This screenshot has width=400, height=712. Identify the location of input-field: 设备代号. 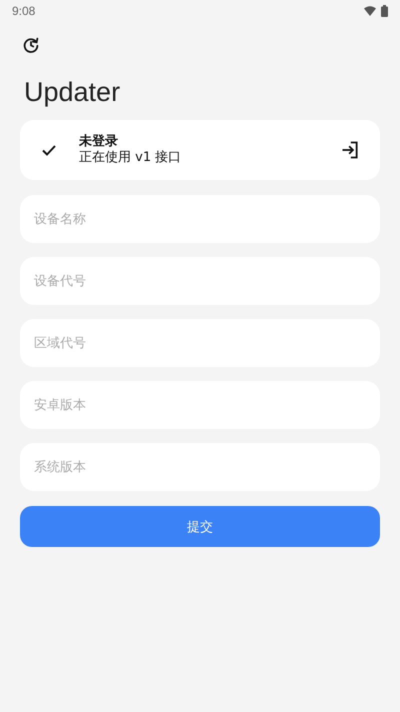
(200, 281).